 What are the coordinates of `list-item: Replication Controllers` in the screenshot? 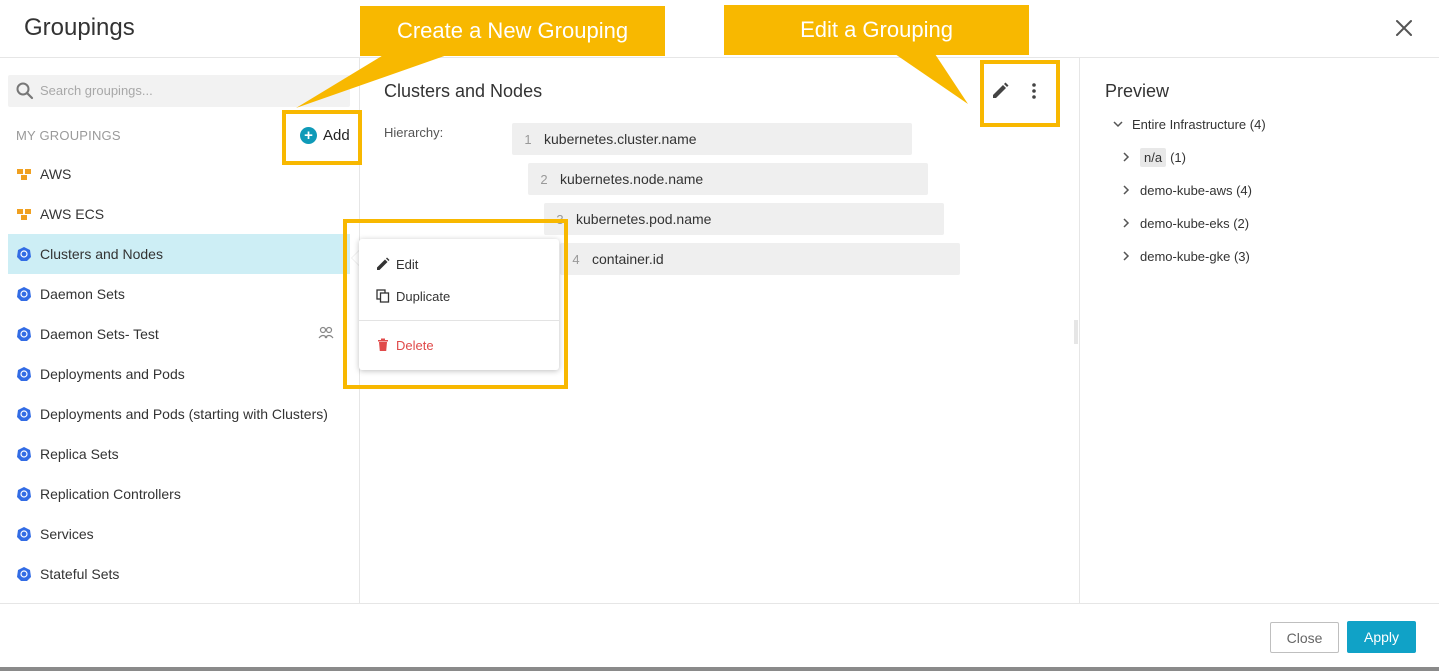 It's located at (179, 494).